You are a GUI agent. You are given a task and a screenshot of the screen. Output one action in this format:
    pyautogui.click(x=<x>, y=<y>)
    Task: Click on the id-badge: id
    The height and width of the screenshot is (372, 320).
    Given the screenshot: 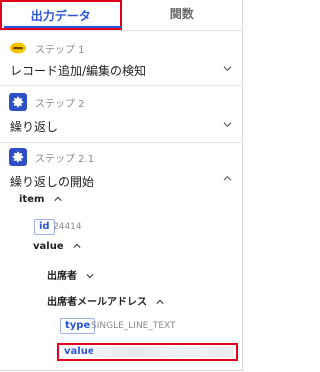 What is the action you would take?
    pyautogui.click(x=44, y=227)
    